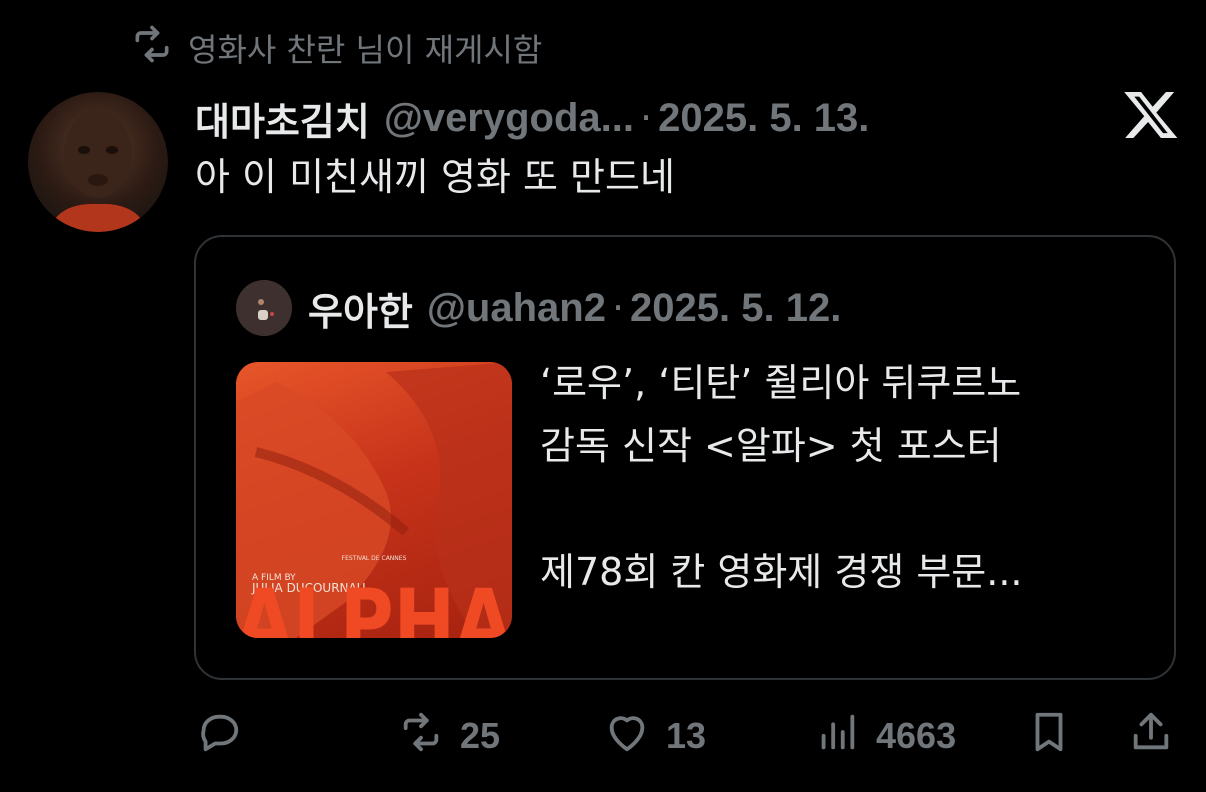 This screenshot has width=1206, height=792. I want to click on quoted-tweet-header: 우아한 @uahan2 · 2025. 5. 12., so click(574, 308).